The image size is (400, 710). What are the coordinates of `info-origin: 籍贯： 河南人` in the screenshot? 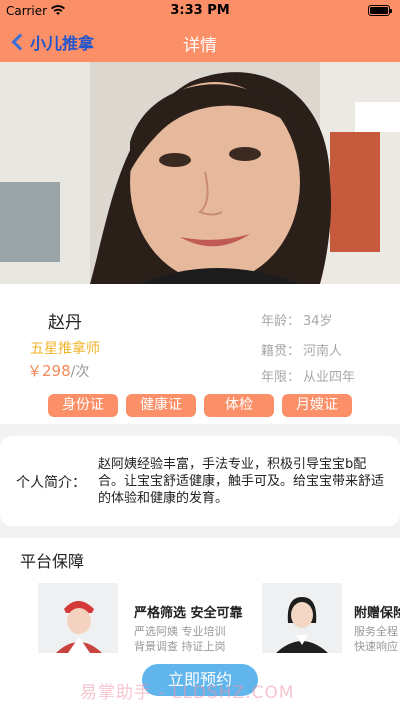 It's located at (301, 349).